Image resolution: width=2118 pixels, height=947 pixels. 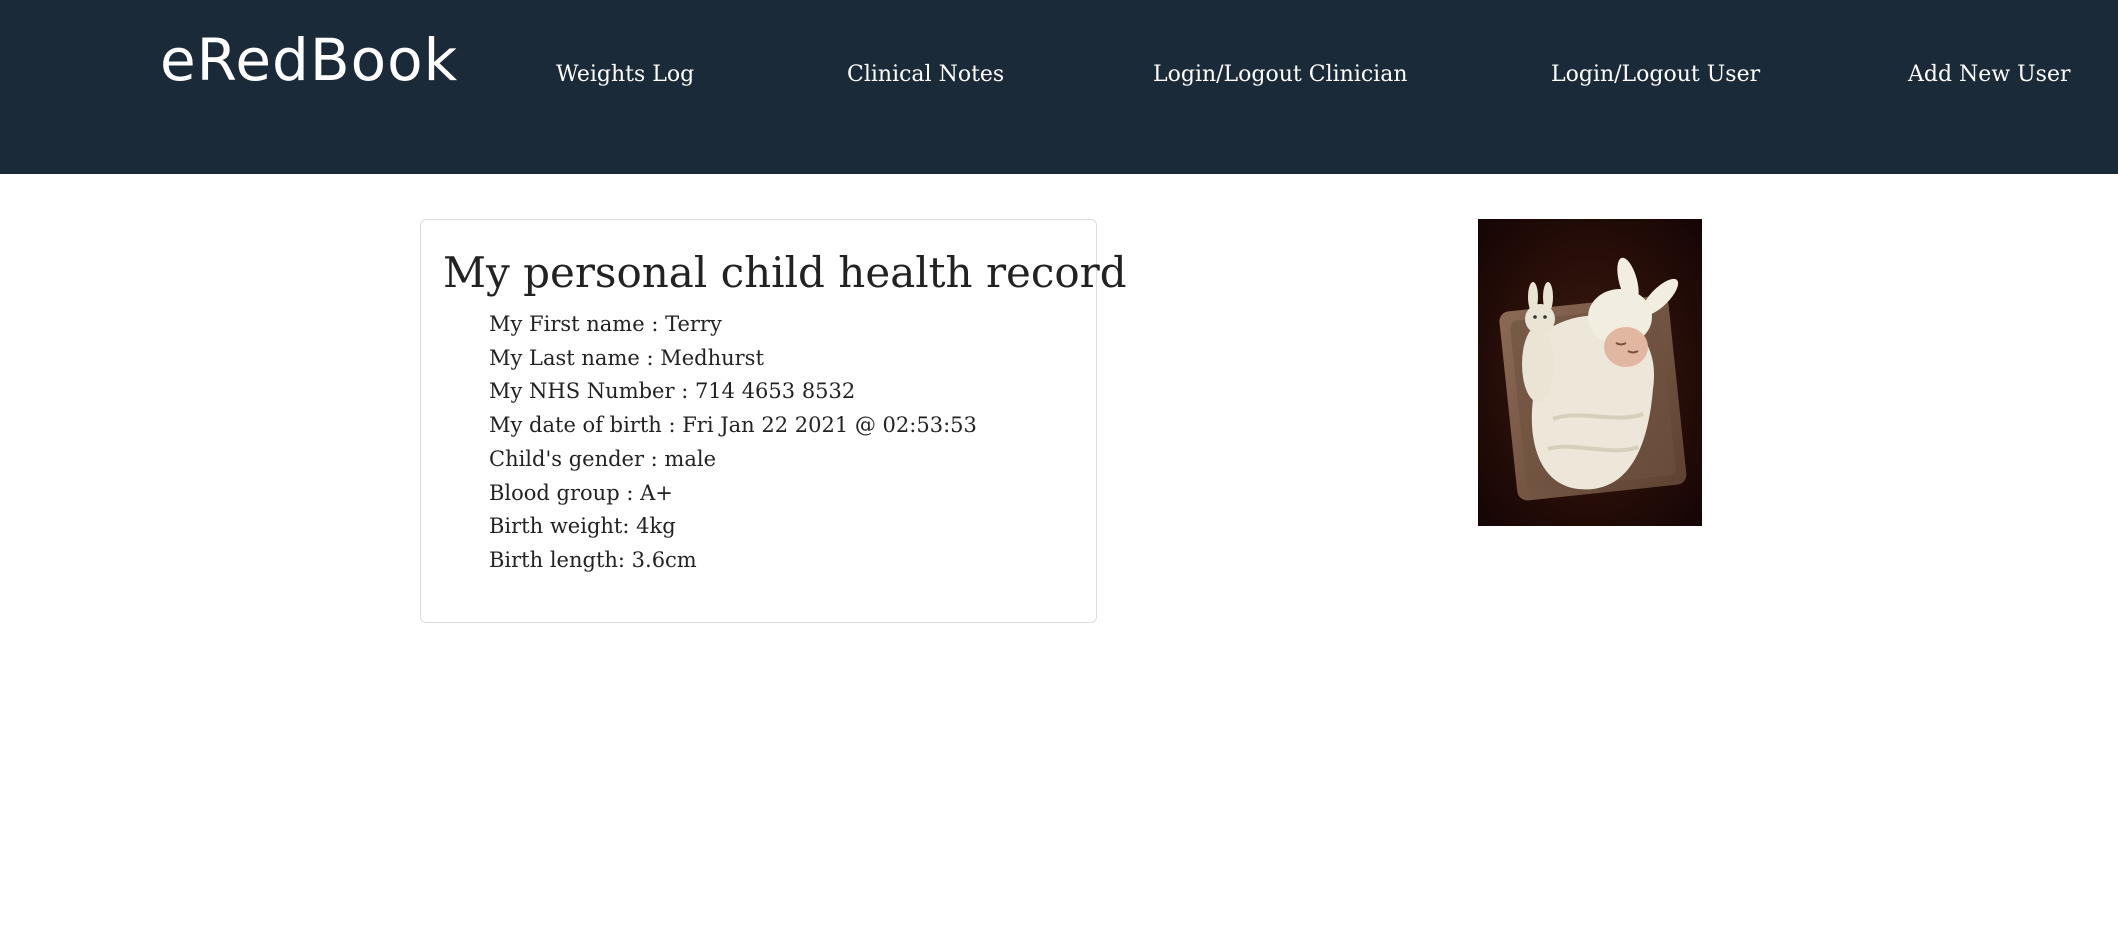 I want to click on first-name-field: My First name : Terry, so click(x=605, y=324).